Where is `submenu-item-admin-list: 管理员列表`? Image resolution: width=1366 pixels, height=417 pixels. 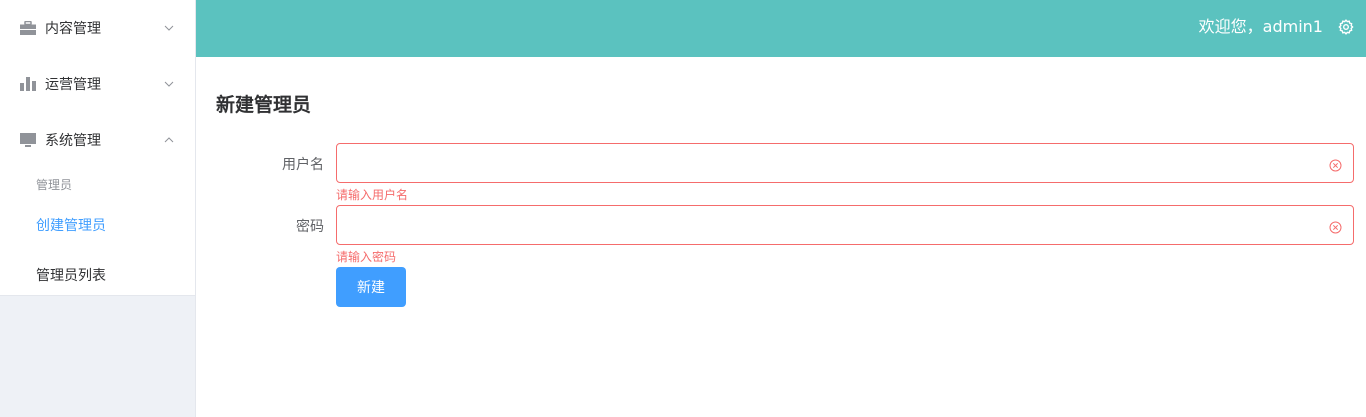 submenu-item-admin-list: 管理员列表 is located at coordinates (97, 275).